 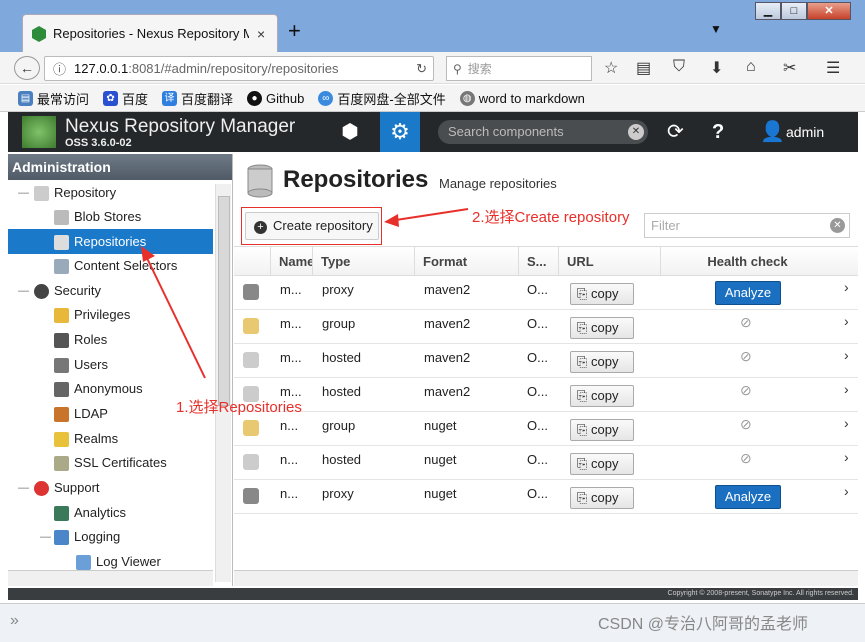 What do you see at coordinates (768, 11) in the screenshot?
I see `minimize-icon: ▁` at bounding box center [768, 11].